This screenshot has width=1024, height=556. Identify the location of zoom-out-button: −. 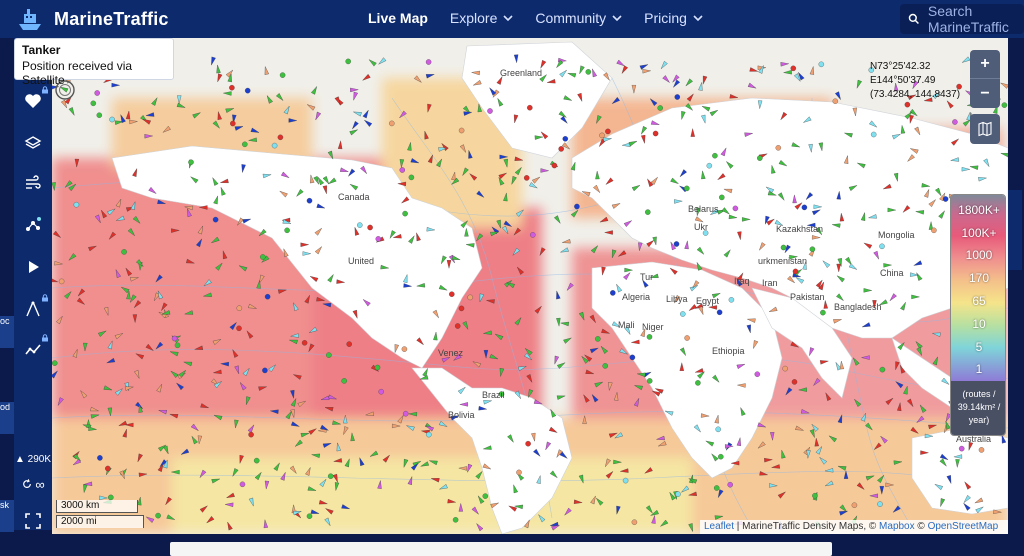
(985, 93).